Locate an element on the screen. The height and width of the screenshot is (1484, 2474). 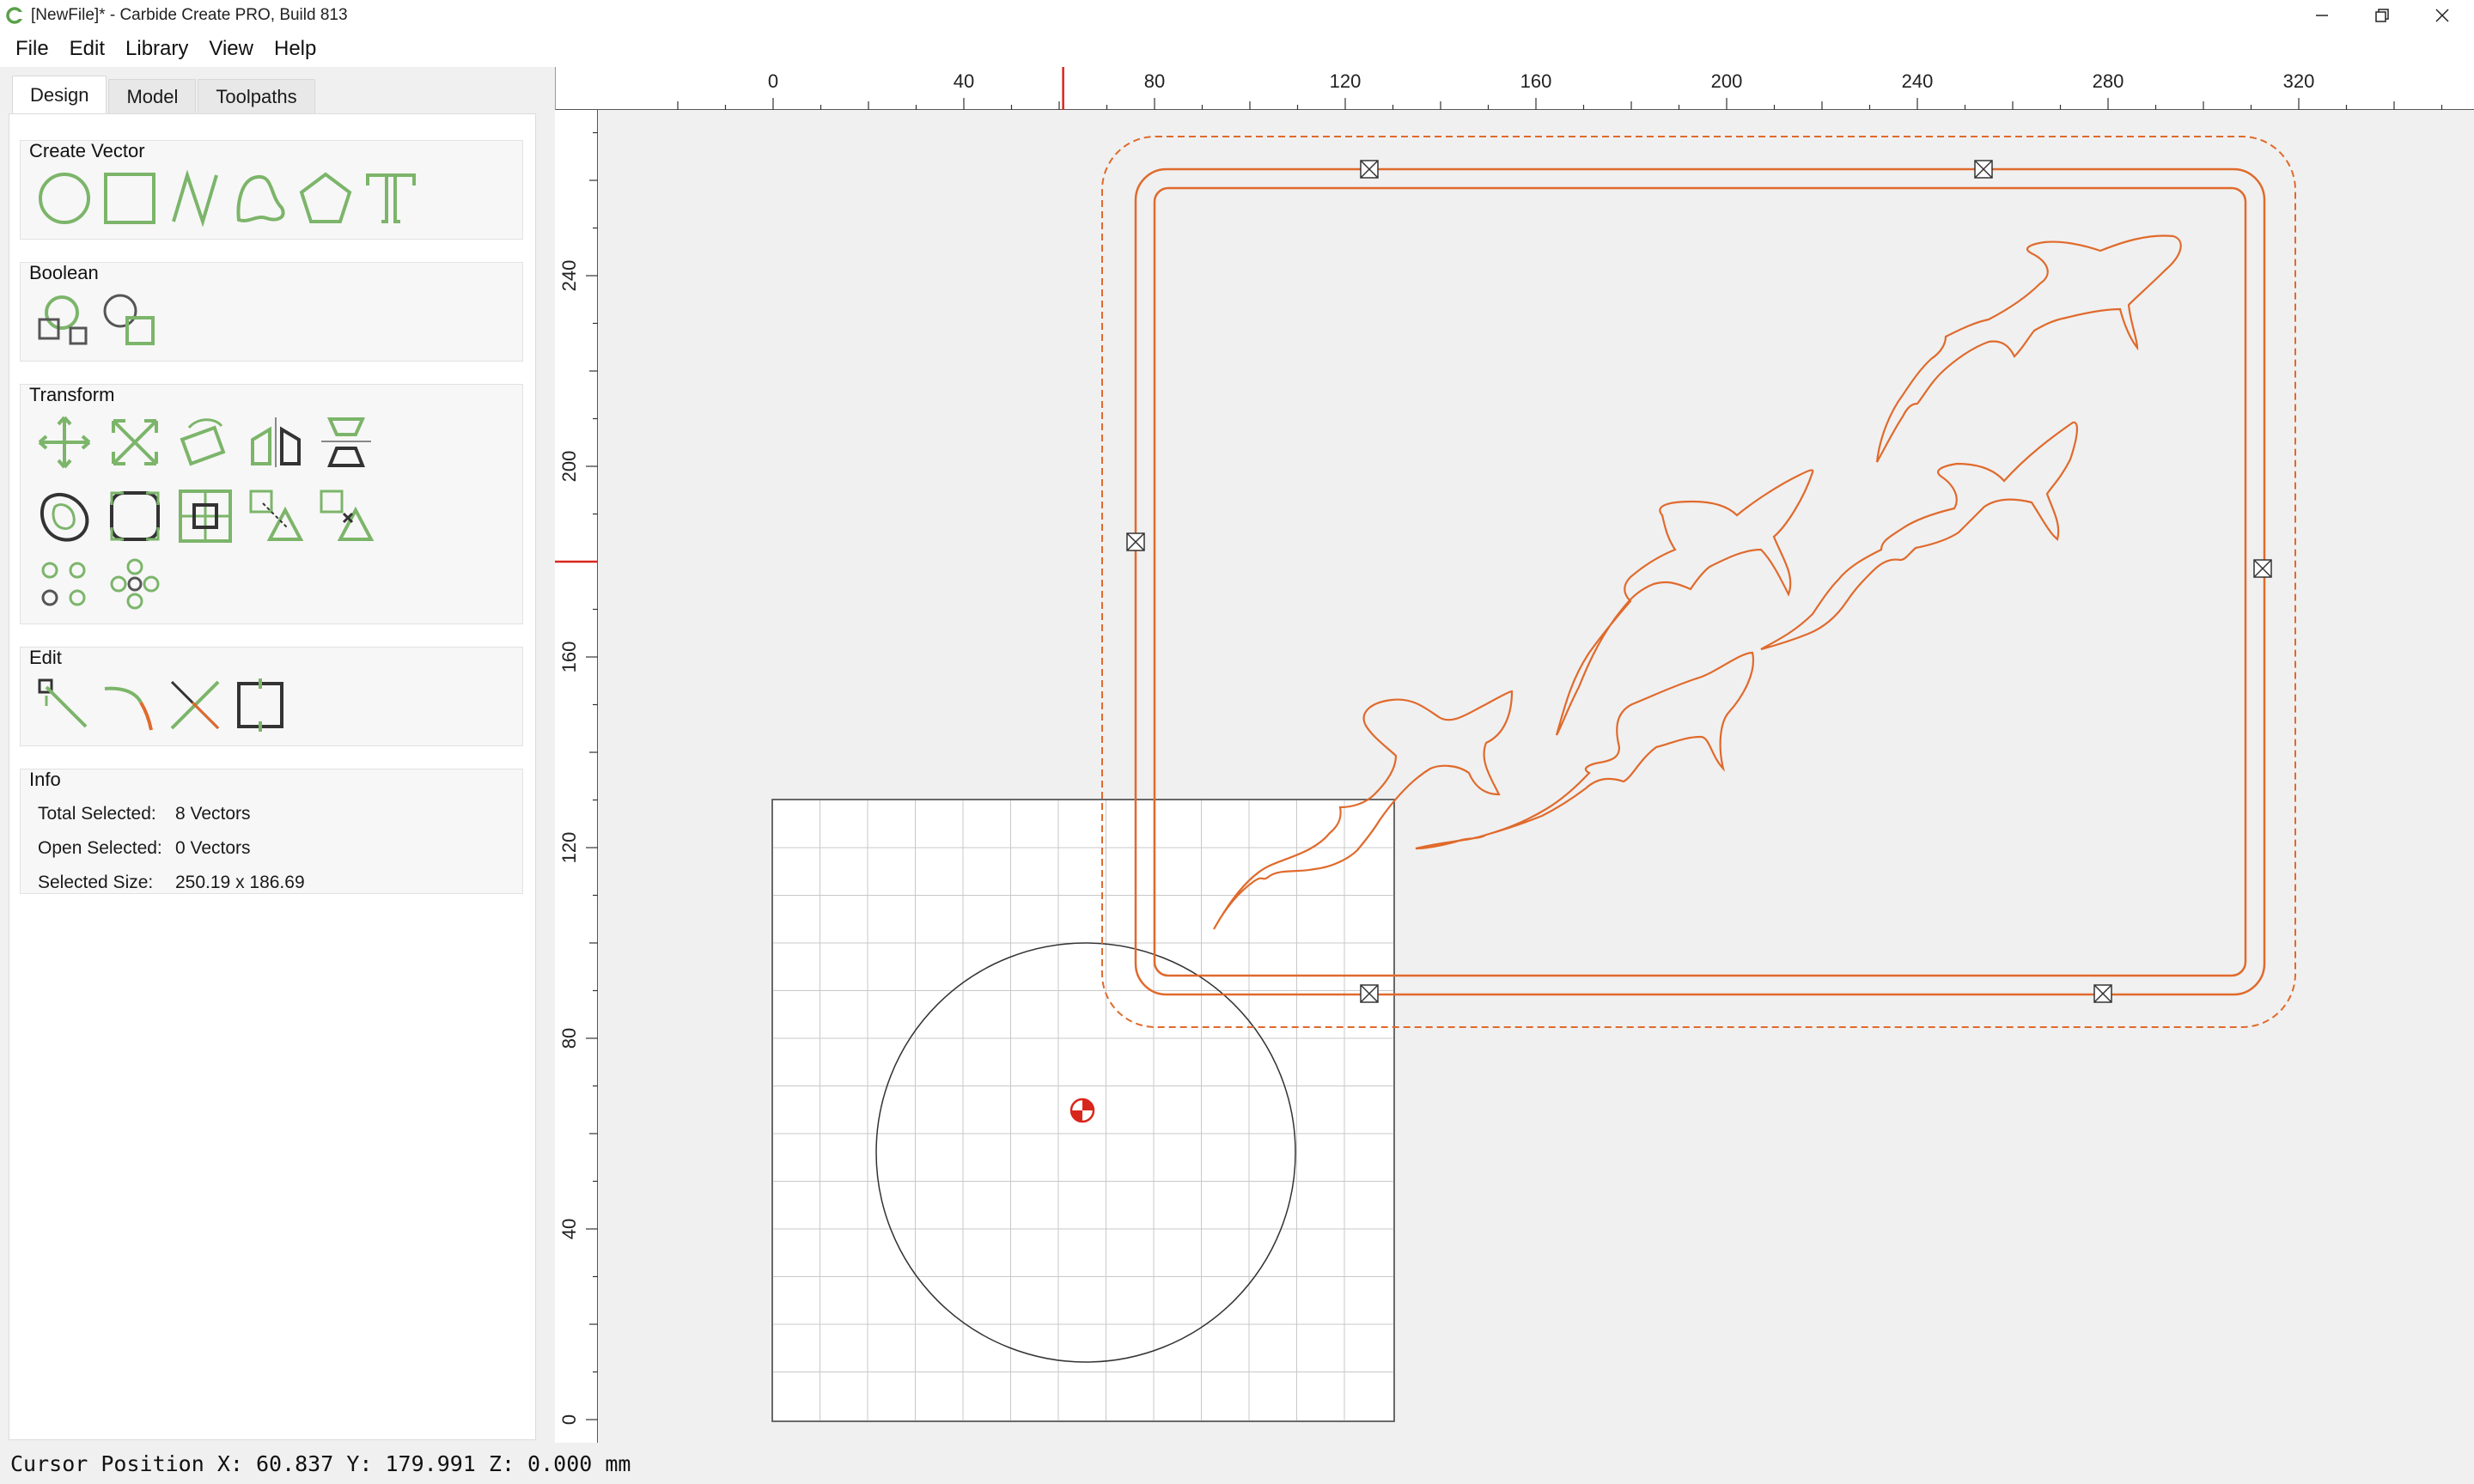
polyline-tool-button is located at coordinates (195, 198).